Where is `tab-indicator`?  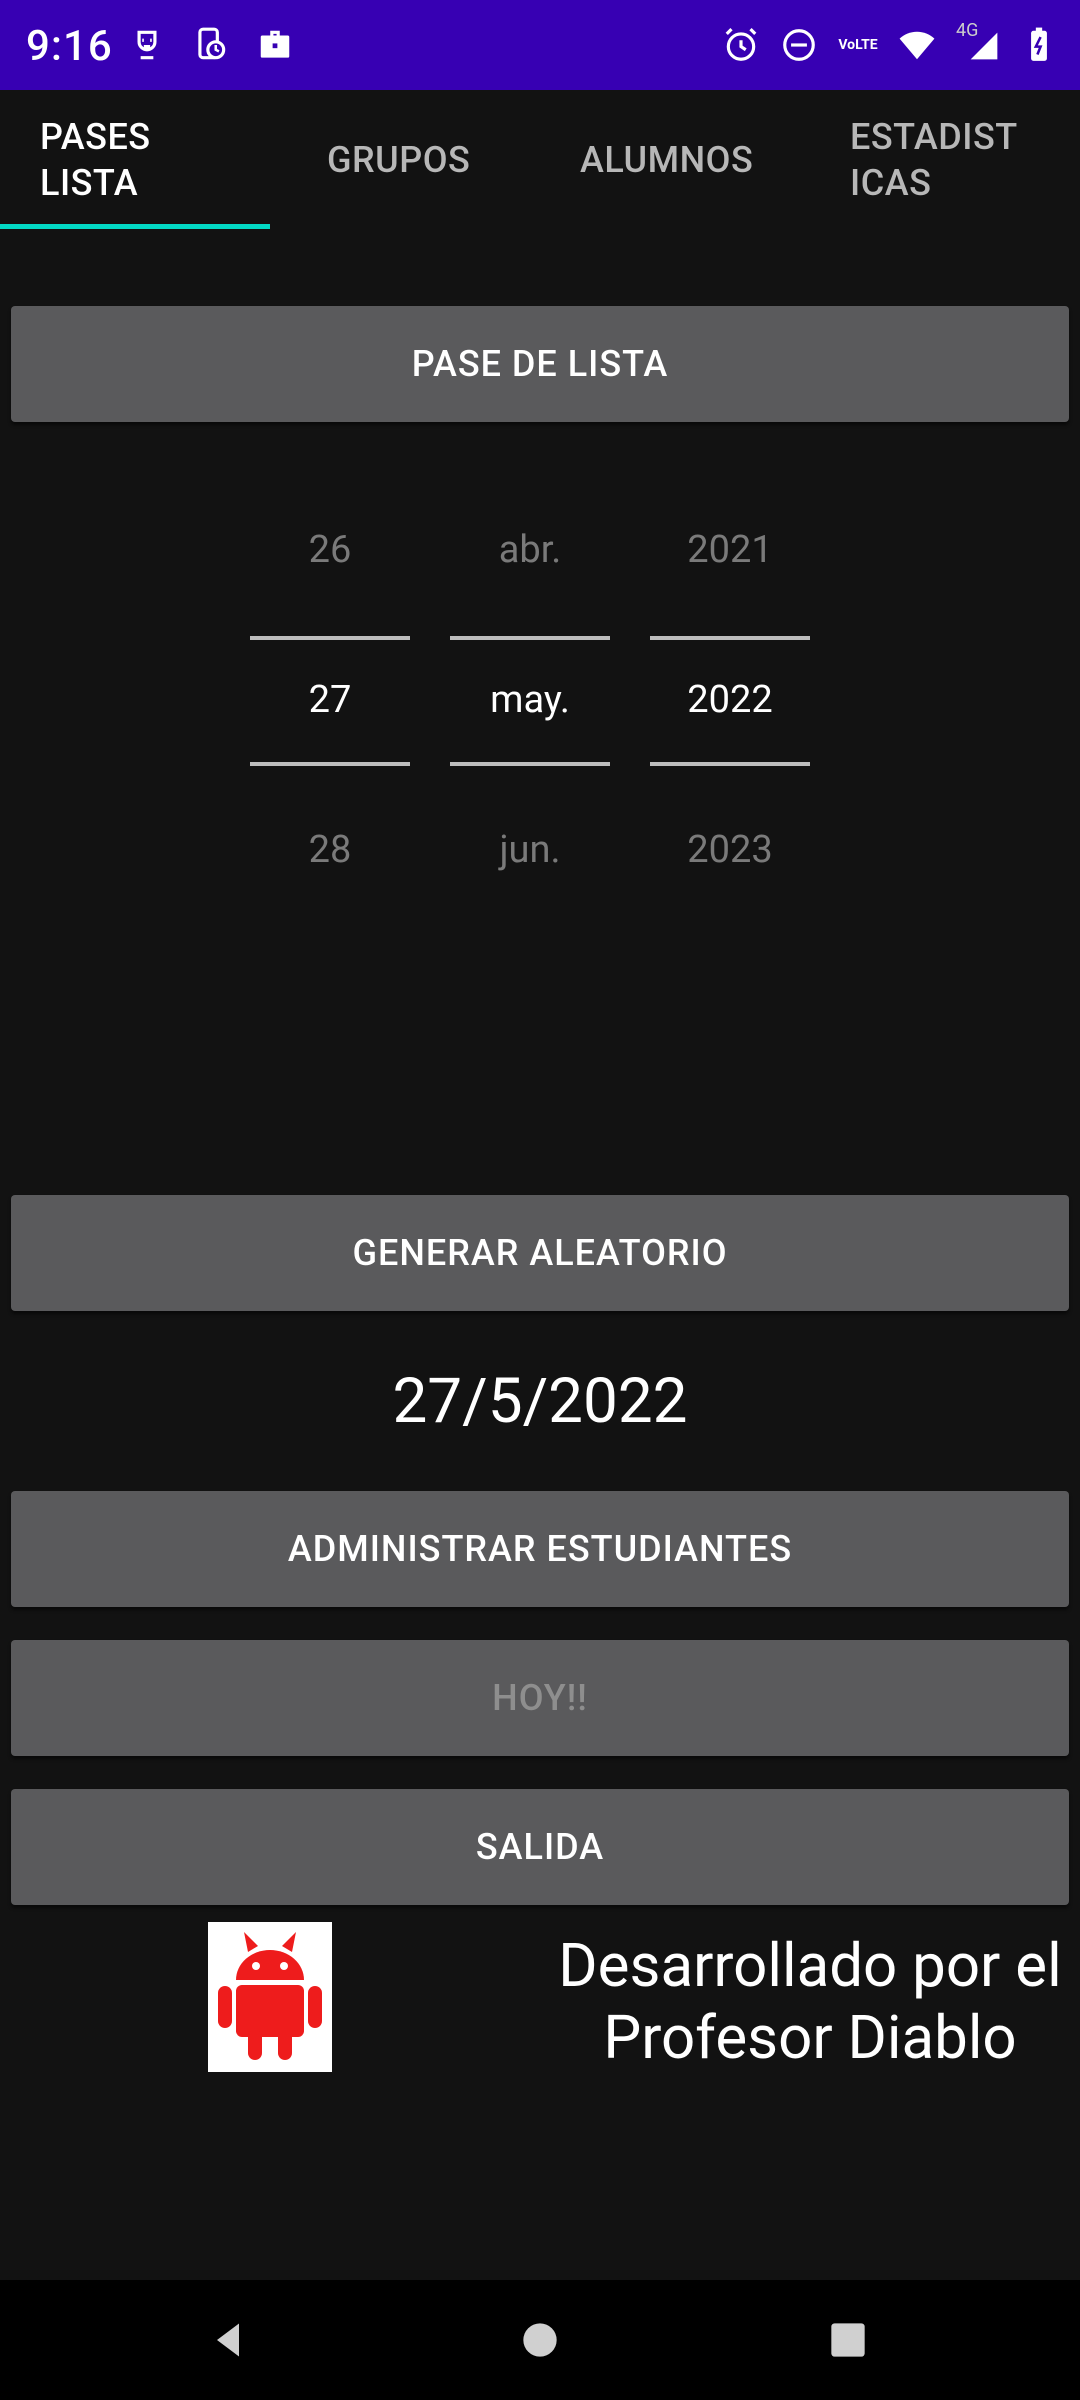
tab-indicator is located at coordinates (135, 226).